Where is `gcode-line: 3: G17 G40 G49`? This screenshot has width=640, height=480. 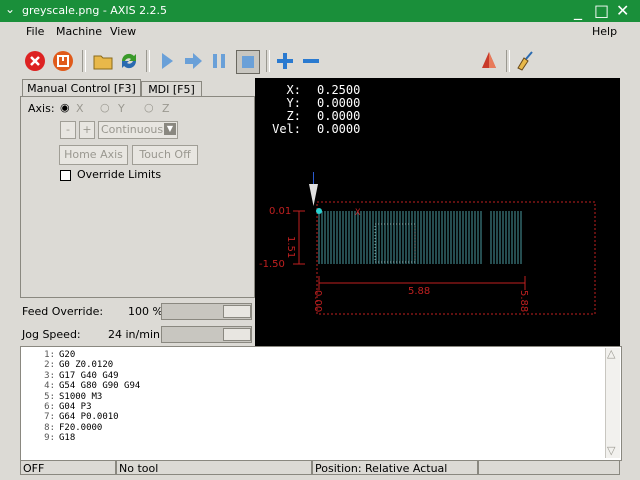 gcode-line: 3: G17 G40 G49 is located at coordinates (312, 376).